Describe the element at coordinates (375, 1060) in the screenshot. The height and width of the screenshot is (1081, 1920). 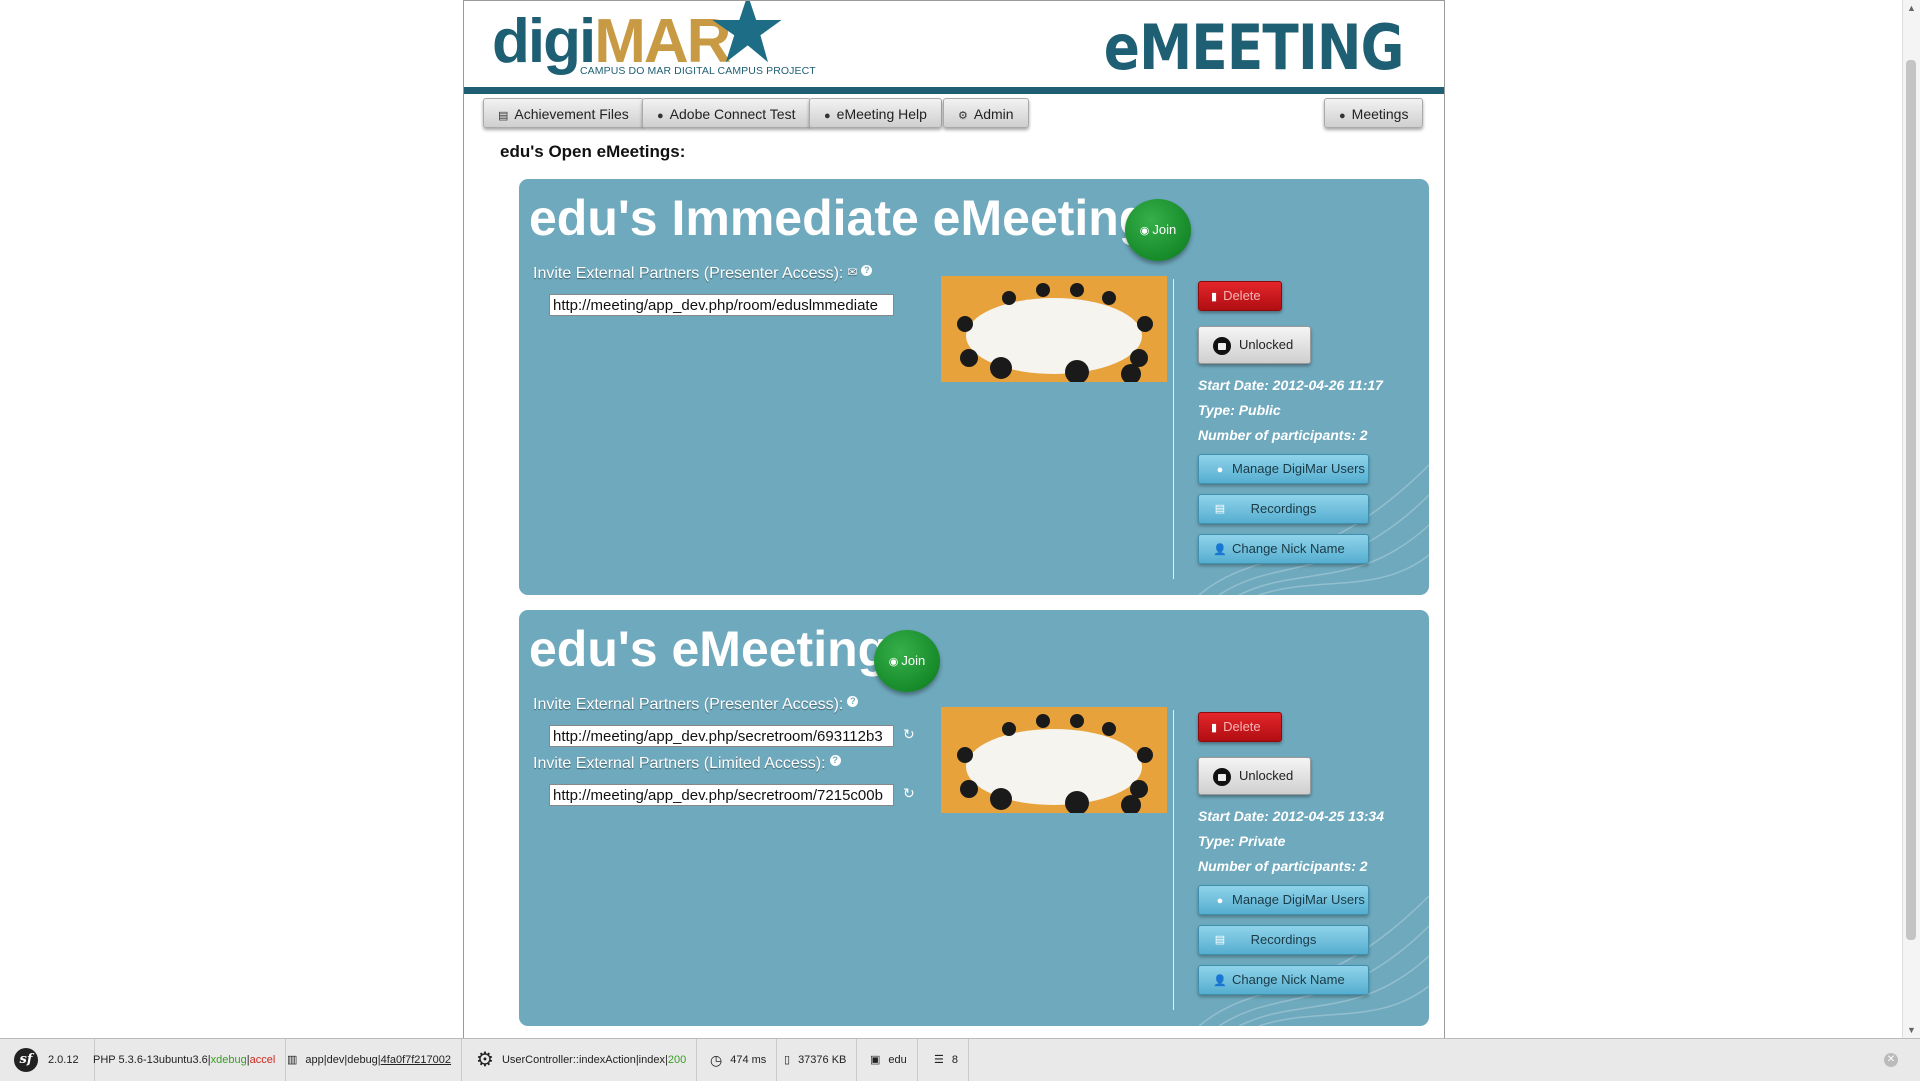
I see `environment-info: ▥ app|dev|debug|4fa0f7f217002` at that location.